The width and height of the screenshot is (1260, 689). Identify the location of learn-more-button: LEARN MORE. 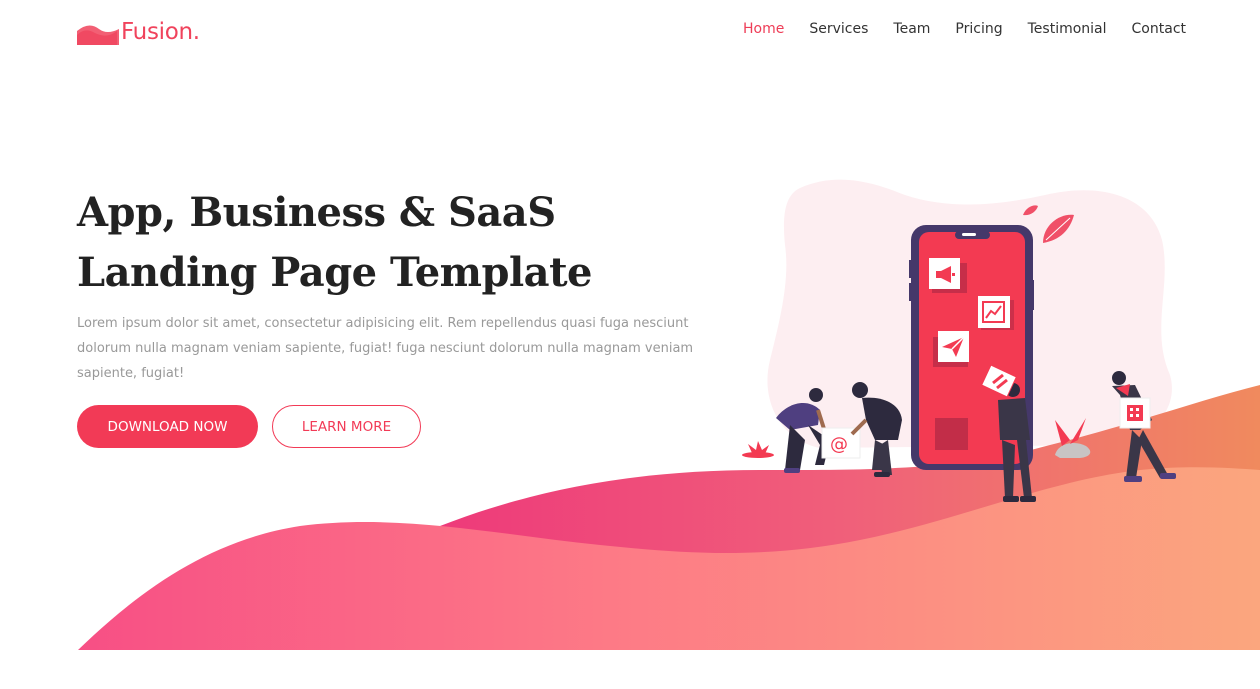
(346, 426).